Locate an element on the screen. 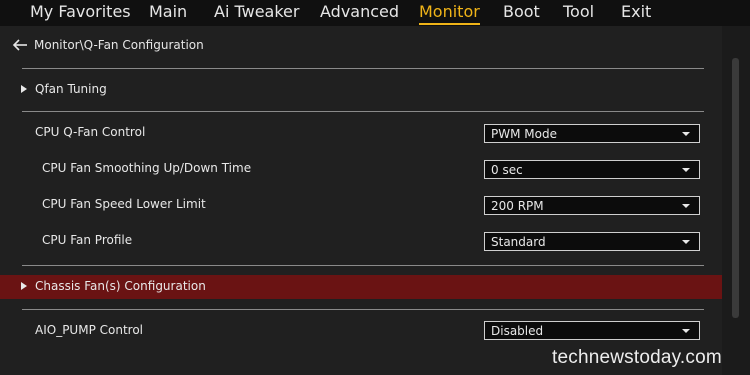  cpu-fan-smoothing-select: 0 sec is located at coordinates (592, 169).